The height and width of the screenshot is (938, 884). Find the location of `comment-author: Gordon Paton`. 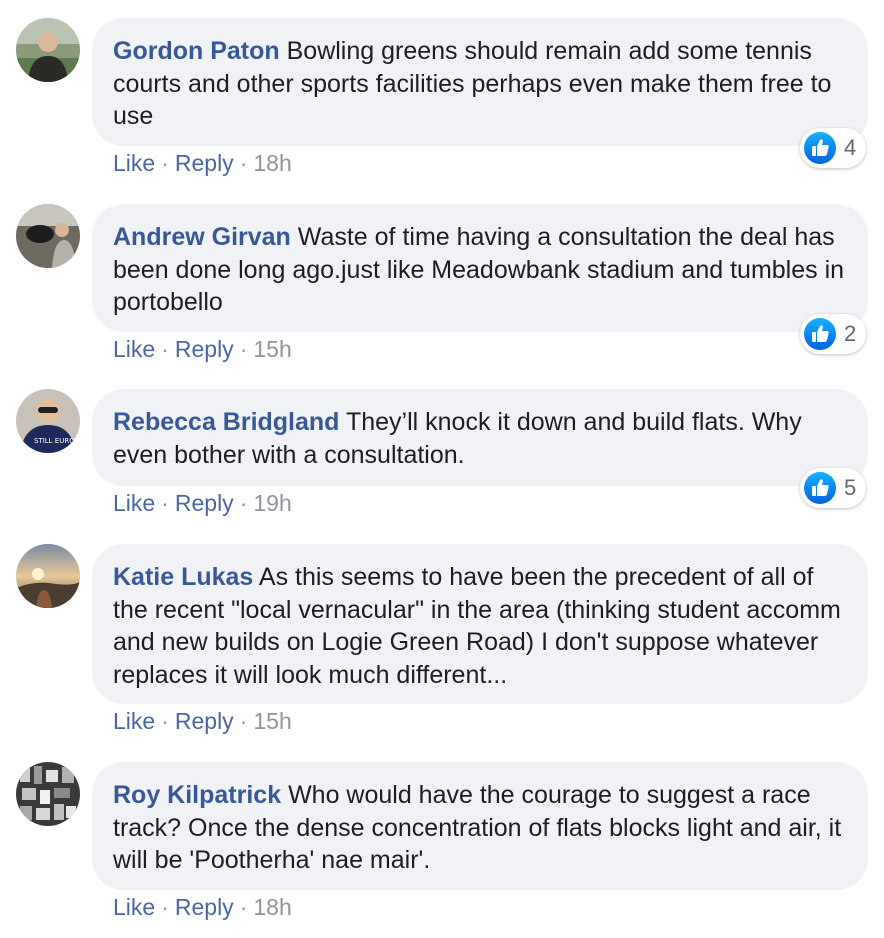

comment-author: Gordon Paton is located at coordinates (196, 51).